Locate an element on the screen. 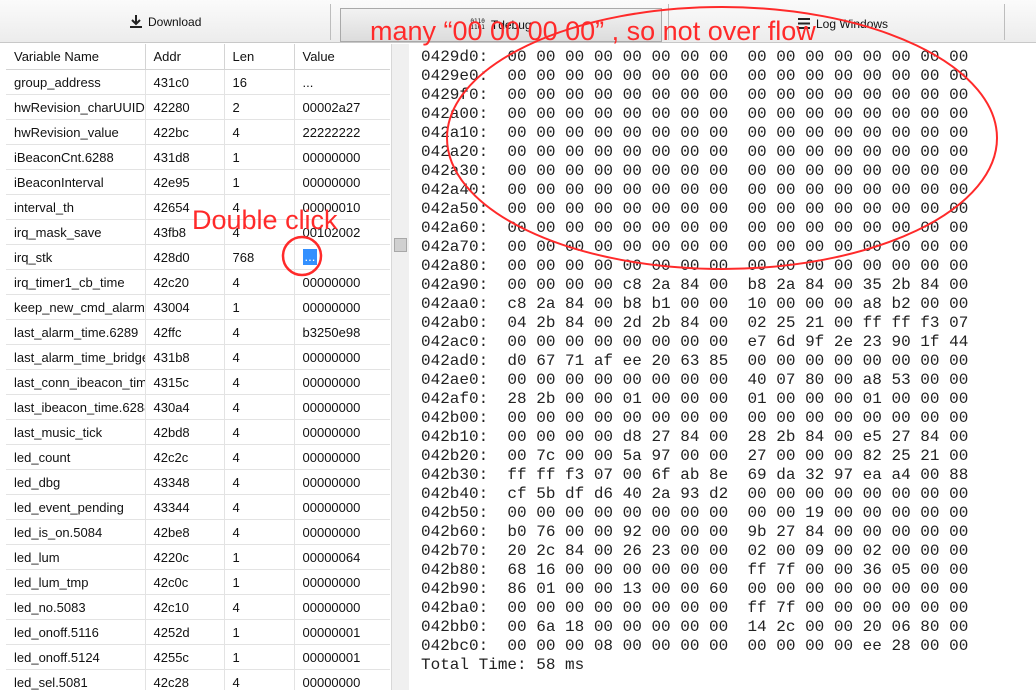 The image size is (1036, 690). variable-name-cell: hwRevision_charUUID is located at coordinates (76, 107).